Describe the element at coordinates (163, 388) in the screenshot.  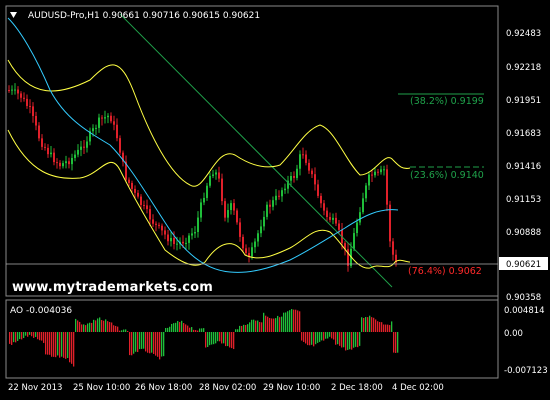
I see `time-tick: 26 Nov 18:00` at that location.